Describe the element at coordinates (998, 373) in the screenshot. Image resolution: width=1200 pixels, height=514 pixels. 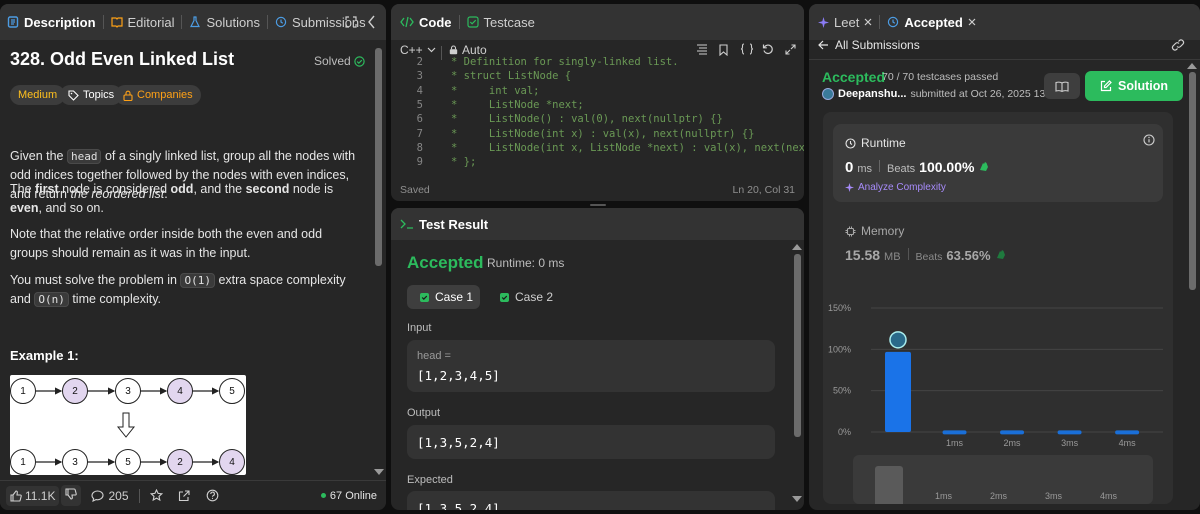
I see `runtime-distribution-chart: 150% 100% 50% 0% 1ms 2ms 3ms 4ms` at that location.